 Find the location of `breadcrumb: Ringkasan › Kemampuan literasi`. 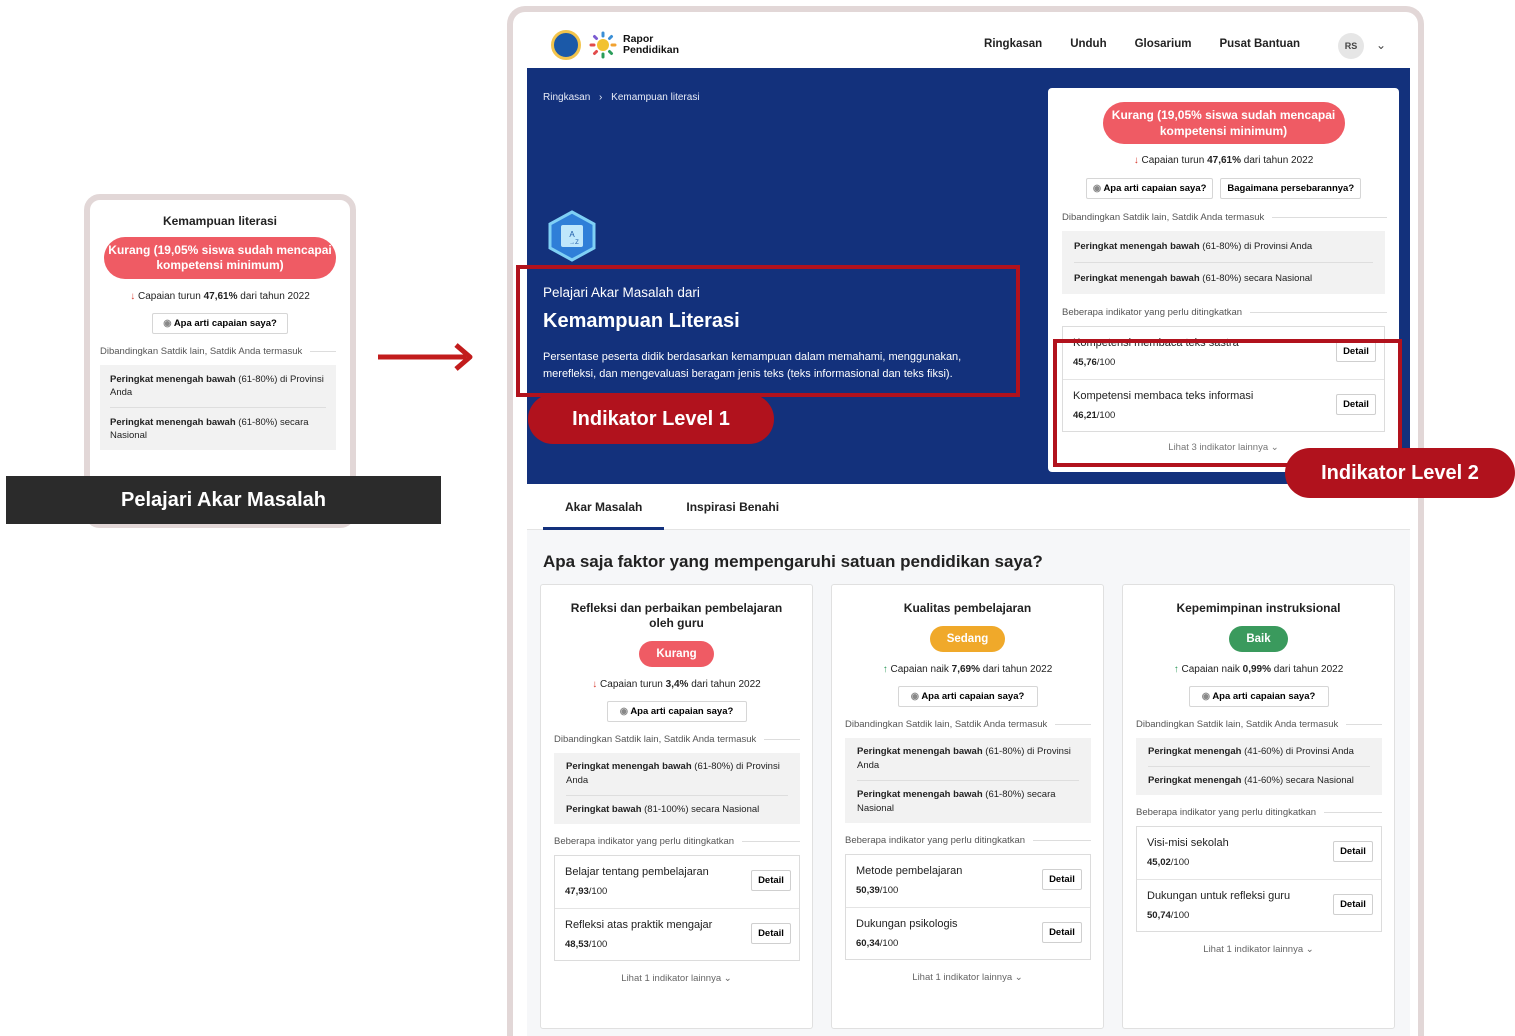

breadcrumb: Ringkasan › Kemampuan literasi is located at coordinates (621, 97).